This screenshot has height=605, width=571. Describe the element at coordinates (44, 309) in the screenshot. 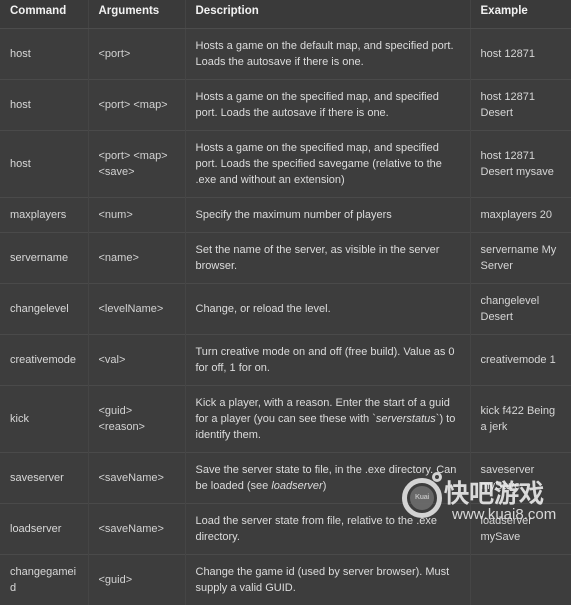

I see `cell-command: changelevel` at that location.